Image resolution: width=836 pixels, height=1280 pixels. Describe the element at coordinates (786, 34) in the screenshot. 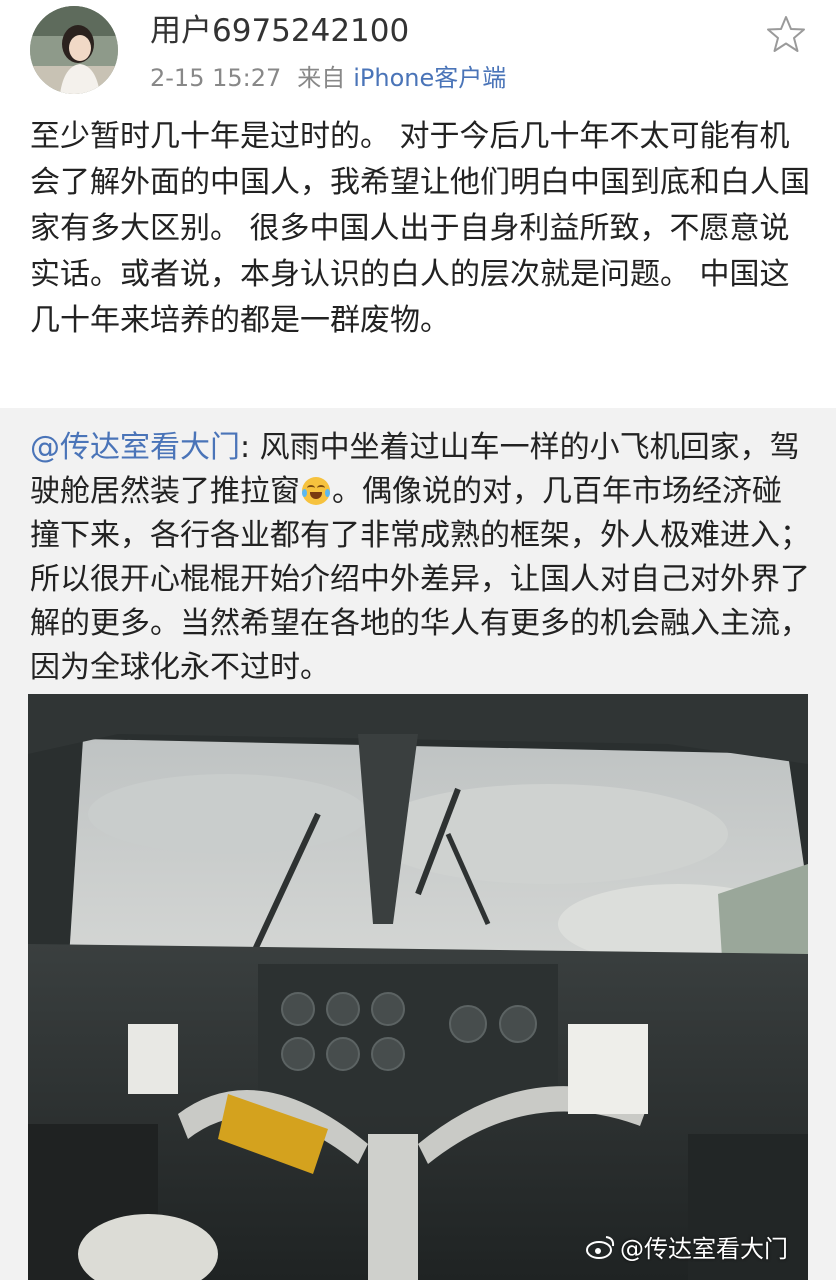

I see `favorite-star-icon` at that location.